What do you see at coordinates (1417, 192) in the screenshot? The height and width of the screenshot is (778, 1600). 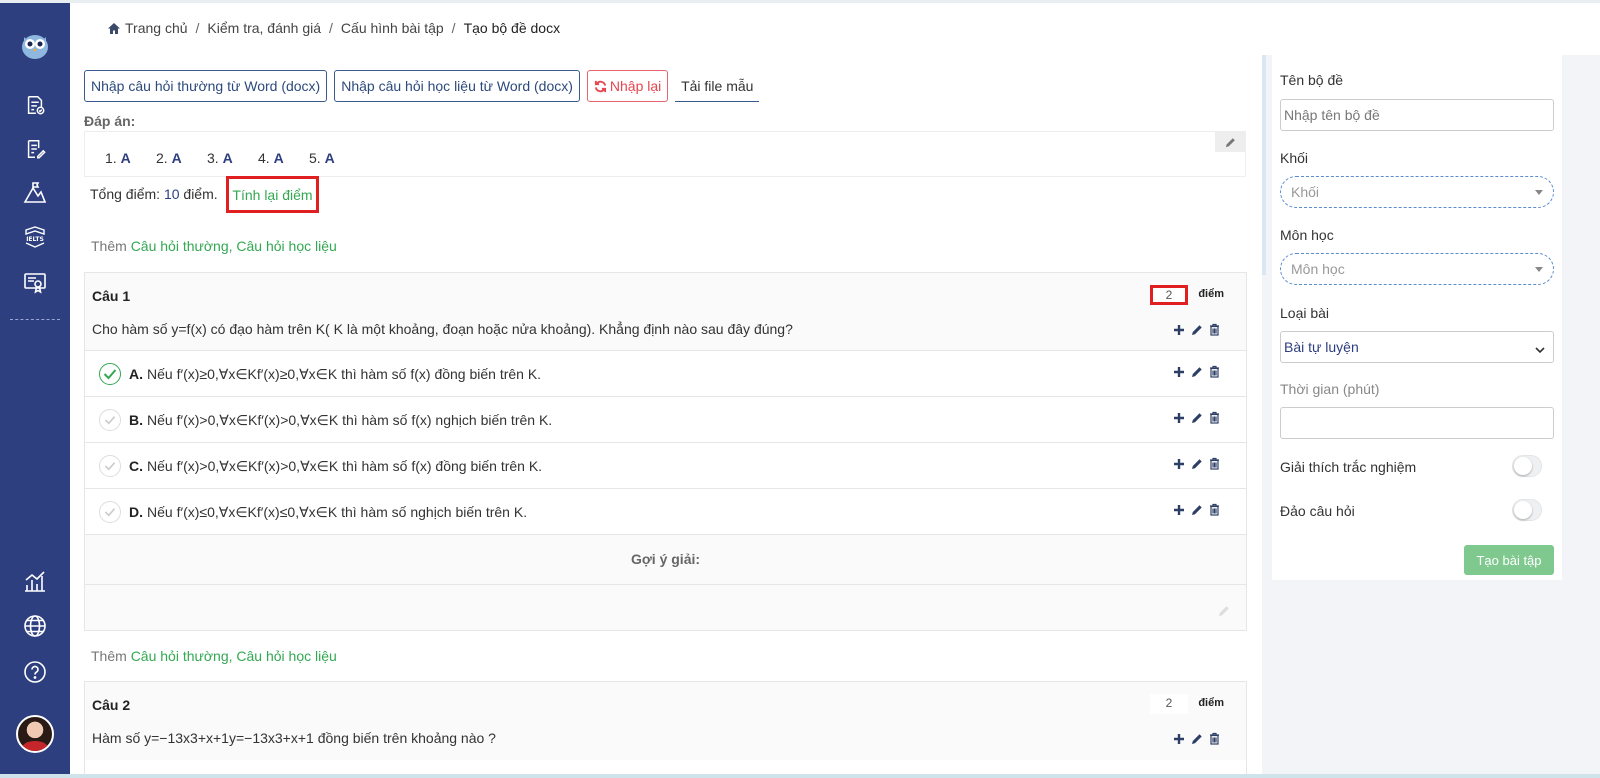 I see `grade-select: Khối` at bounding box center [1417, 192].